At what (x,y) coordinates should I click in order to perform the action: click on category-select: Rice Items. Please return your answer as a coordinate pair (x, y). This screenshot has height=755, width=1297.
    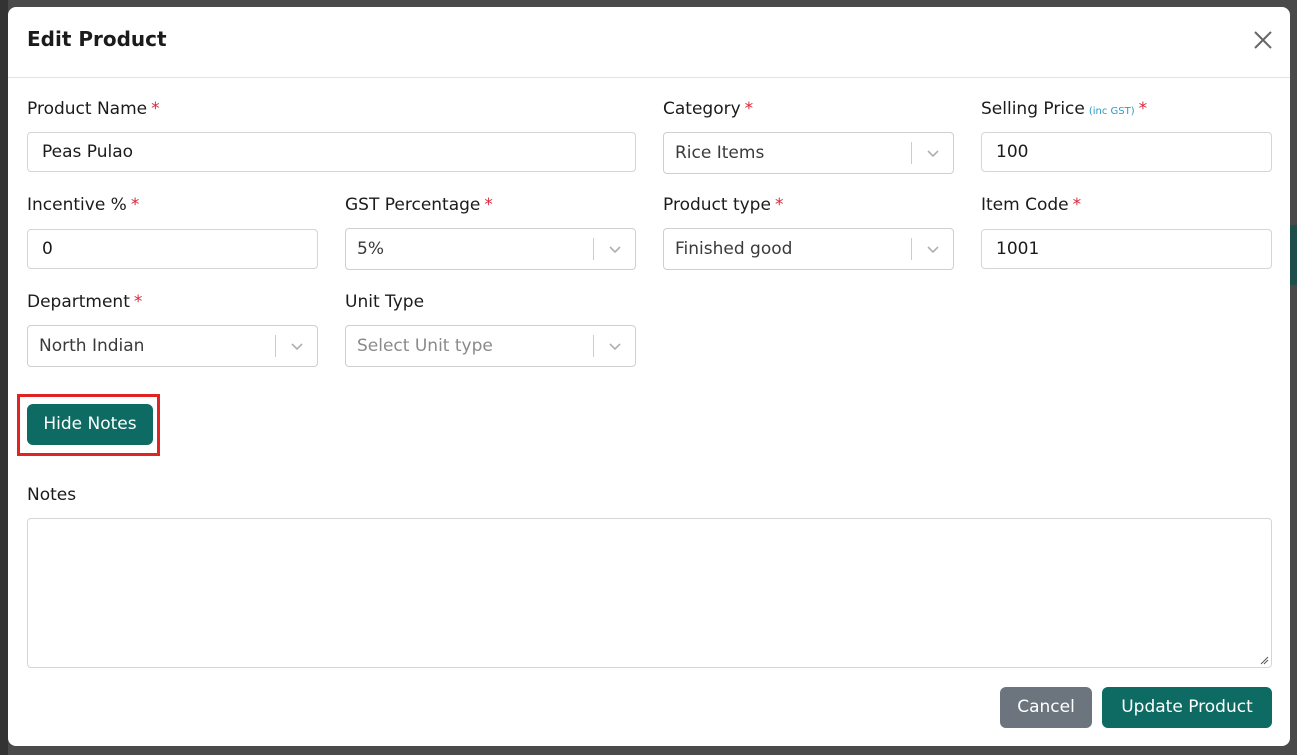
    Looking at the image, I should click on (808, 153).